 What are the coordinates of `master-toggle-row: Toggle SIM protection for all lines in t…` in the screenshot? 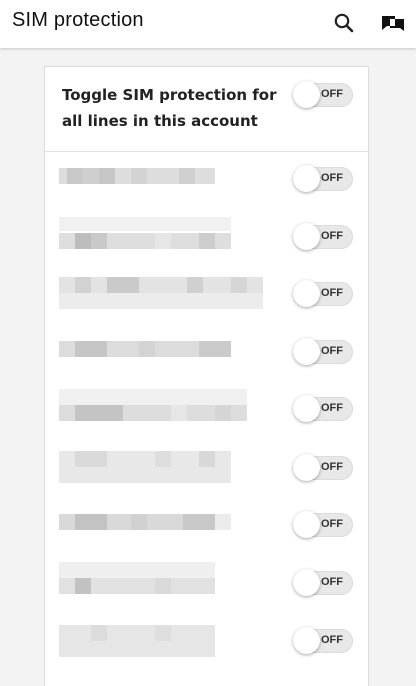 It's located at (206, 109).